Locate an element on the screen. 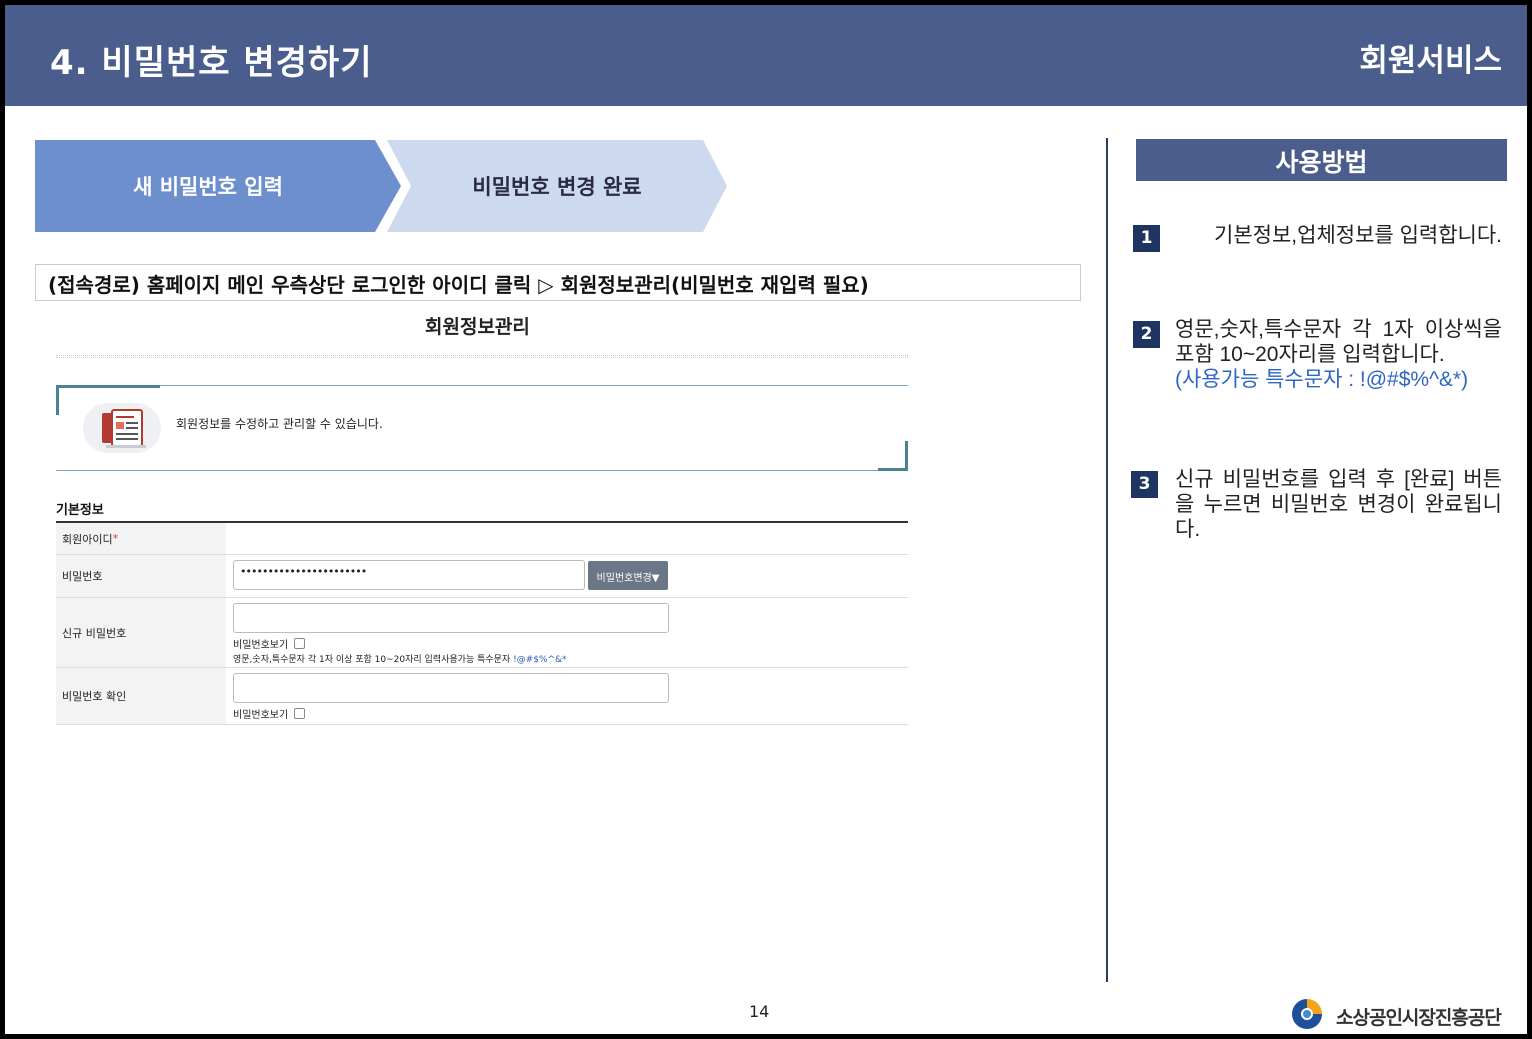 Image resolution: width=1532 pixels, height=1039 pixels. member-id-value is located at coordinates (567, 538).